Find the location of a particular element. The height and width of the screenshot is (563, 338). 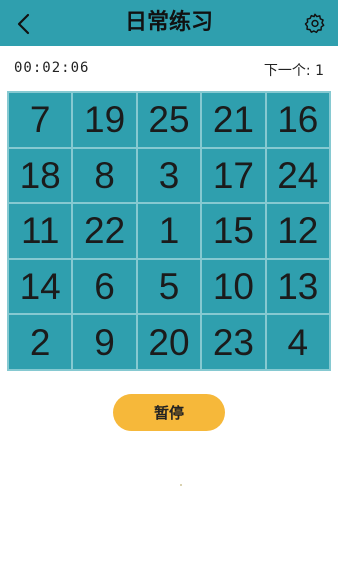

grid-cell: 25 is located at coordinates (169, 120).